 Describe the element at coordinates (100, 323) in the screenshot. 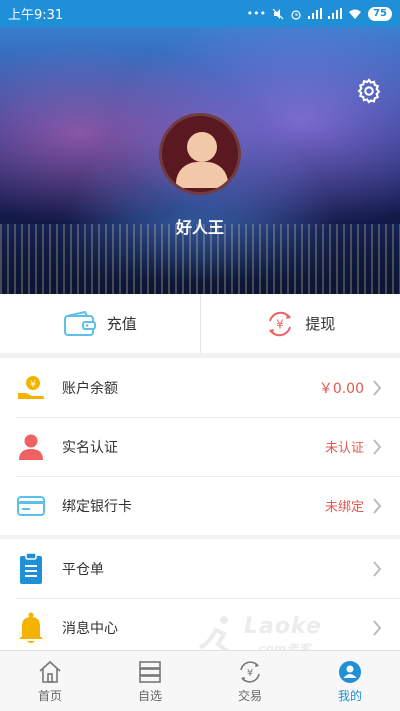

I see `recharge-button: 充值` at that location.